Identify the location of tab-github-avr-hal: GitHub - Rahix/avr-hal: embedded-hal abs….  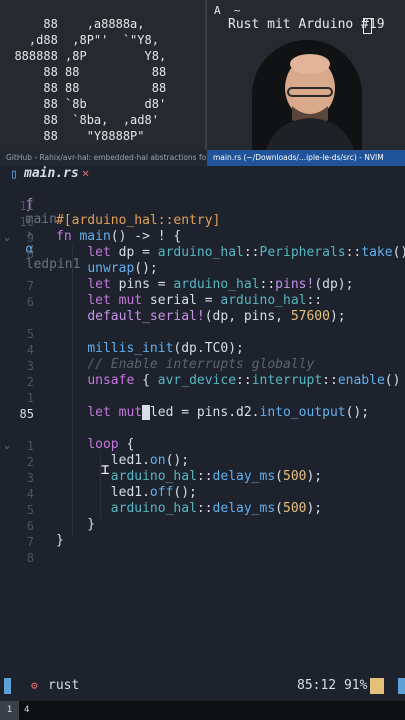
(104, 158).